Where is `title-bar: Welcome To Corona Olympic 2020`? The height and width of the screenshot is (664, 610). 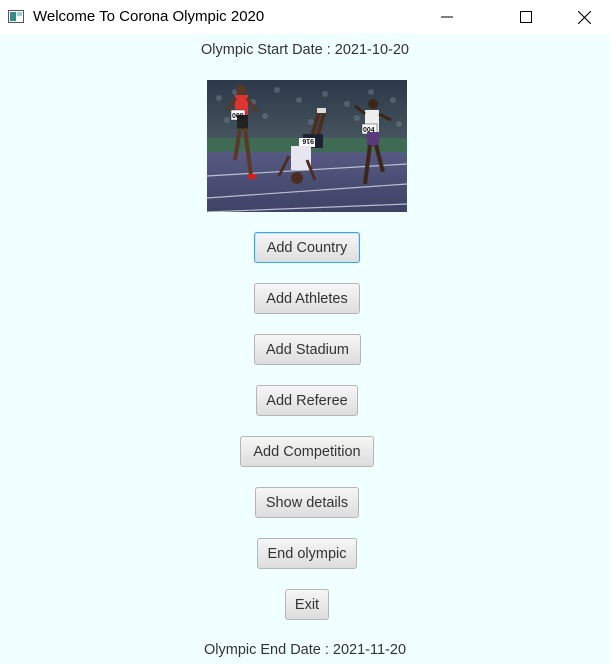 title-bar: Welcome To Corona Olympic 2020 is located at coordinates (305, 17).